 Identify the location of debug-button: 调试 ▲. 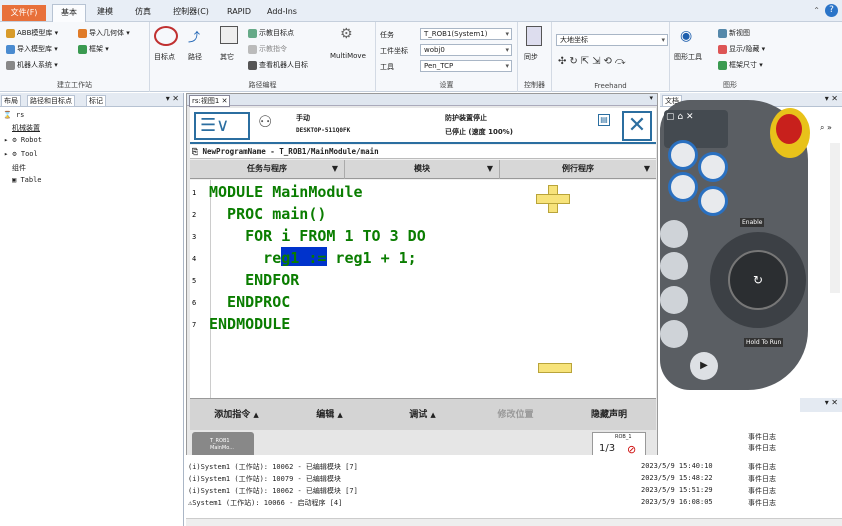
(422, 415).